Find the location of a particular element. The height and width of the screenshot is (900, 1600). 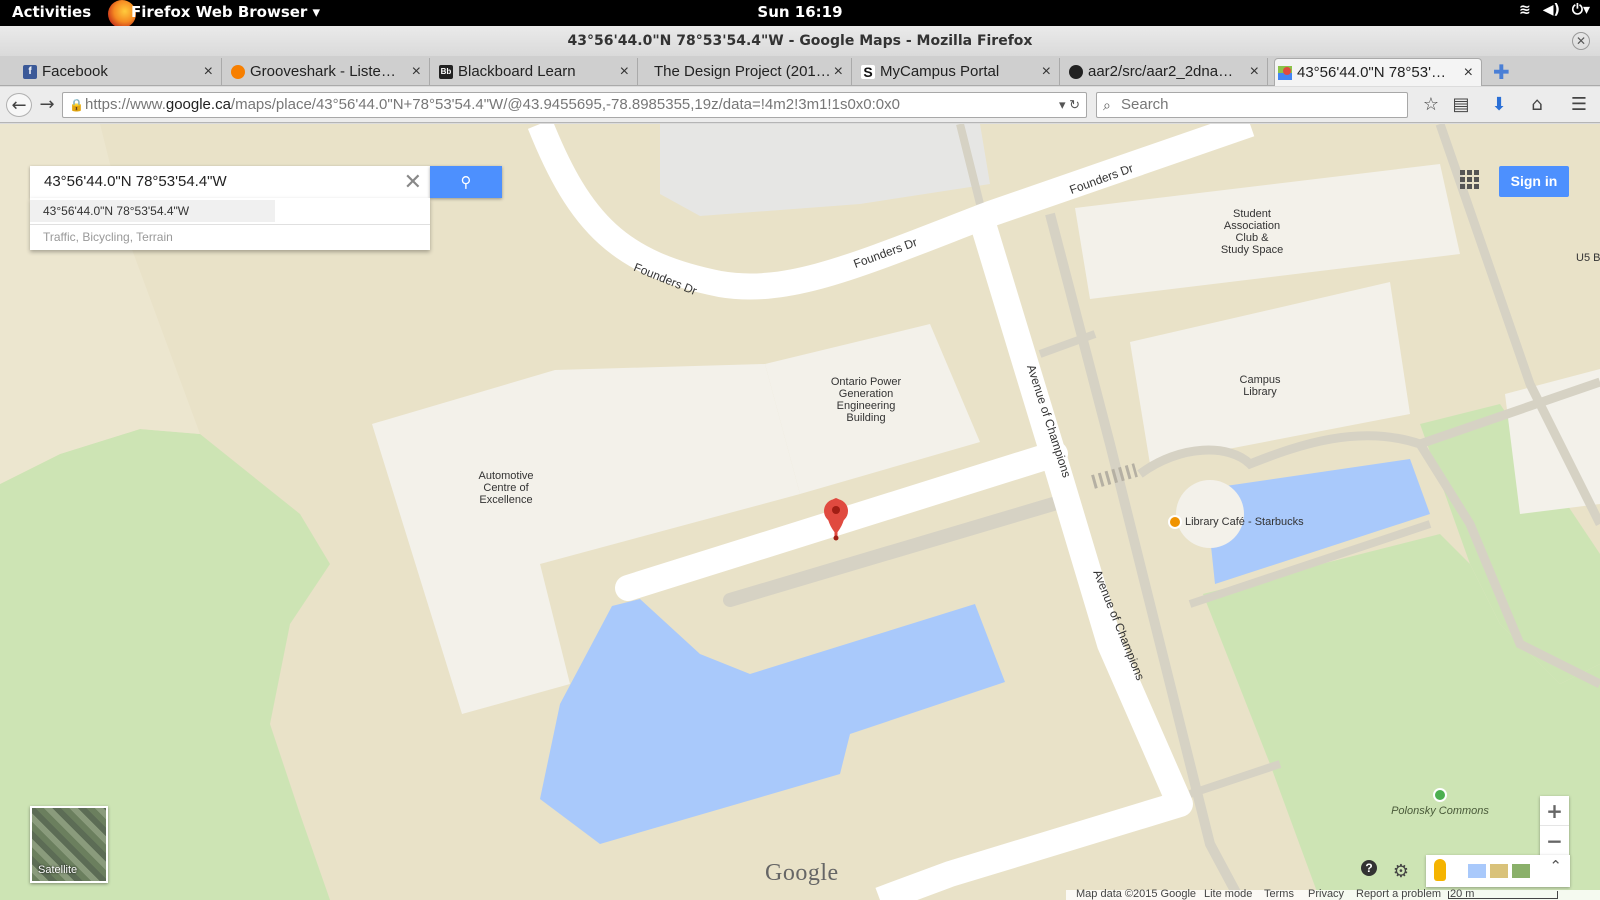

tab-label: MyCampus Portal is located at coordinates (940, 71).